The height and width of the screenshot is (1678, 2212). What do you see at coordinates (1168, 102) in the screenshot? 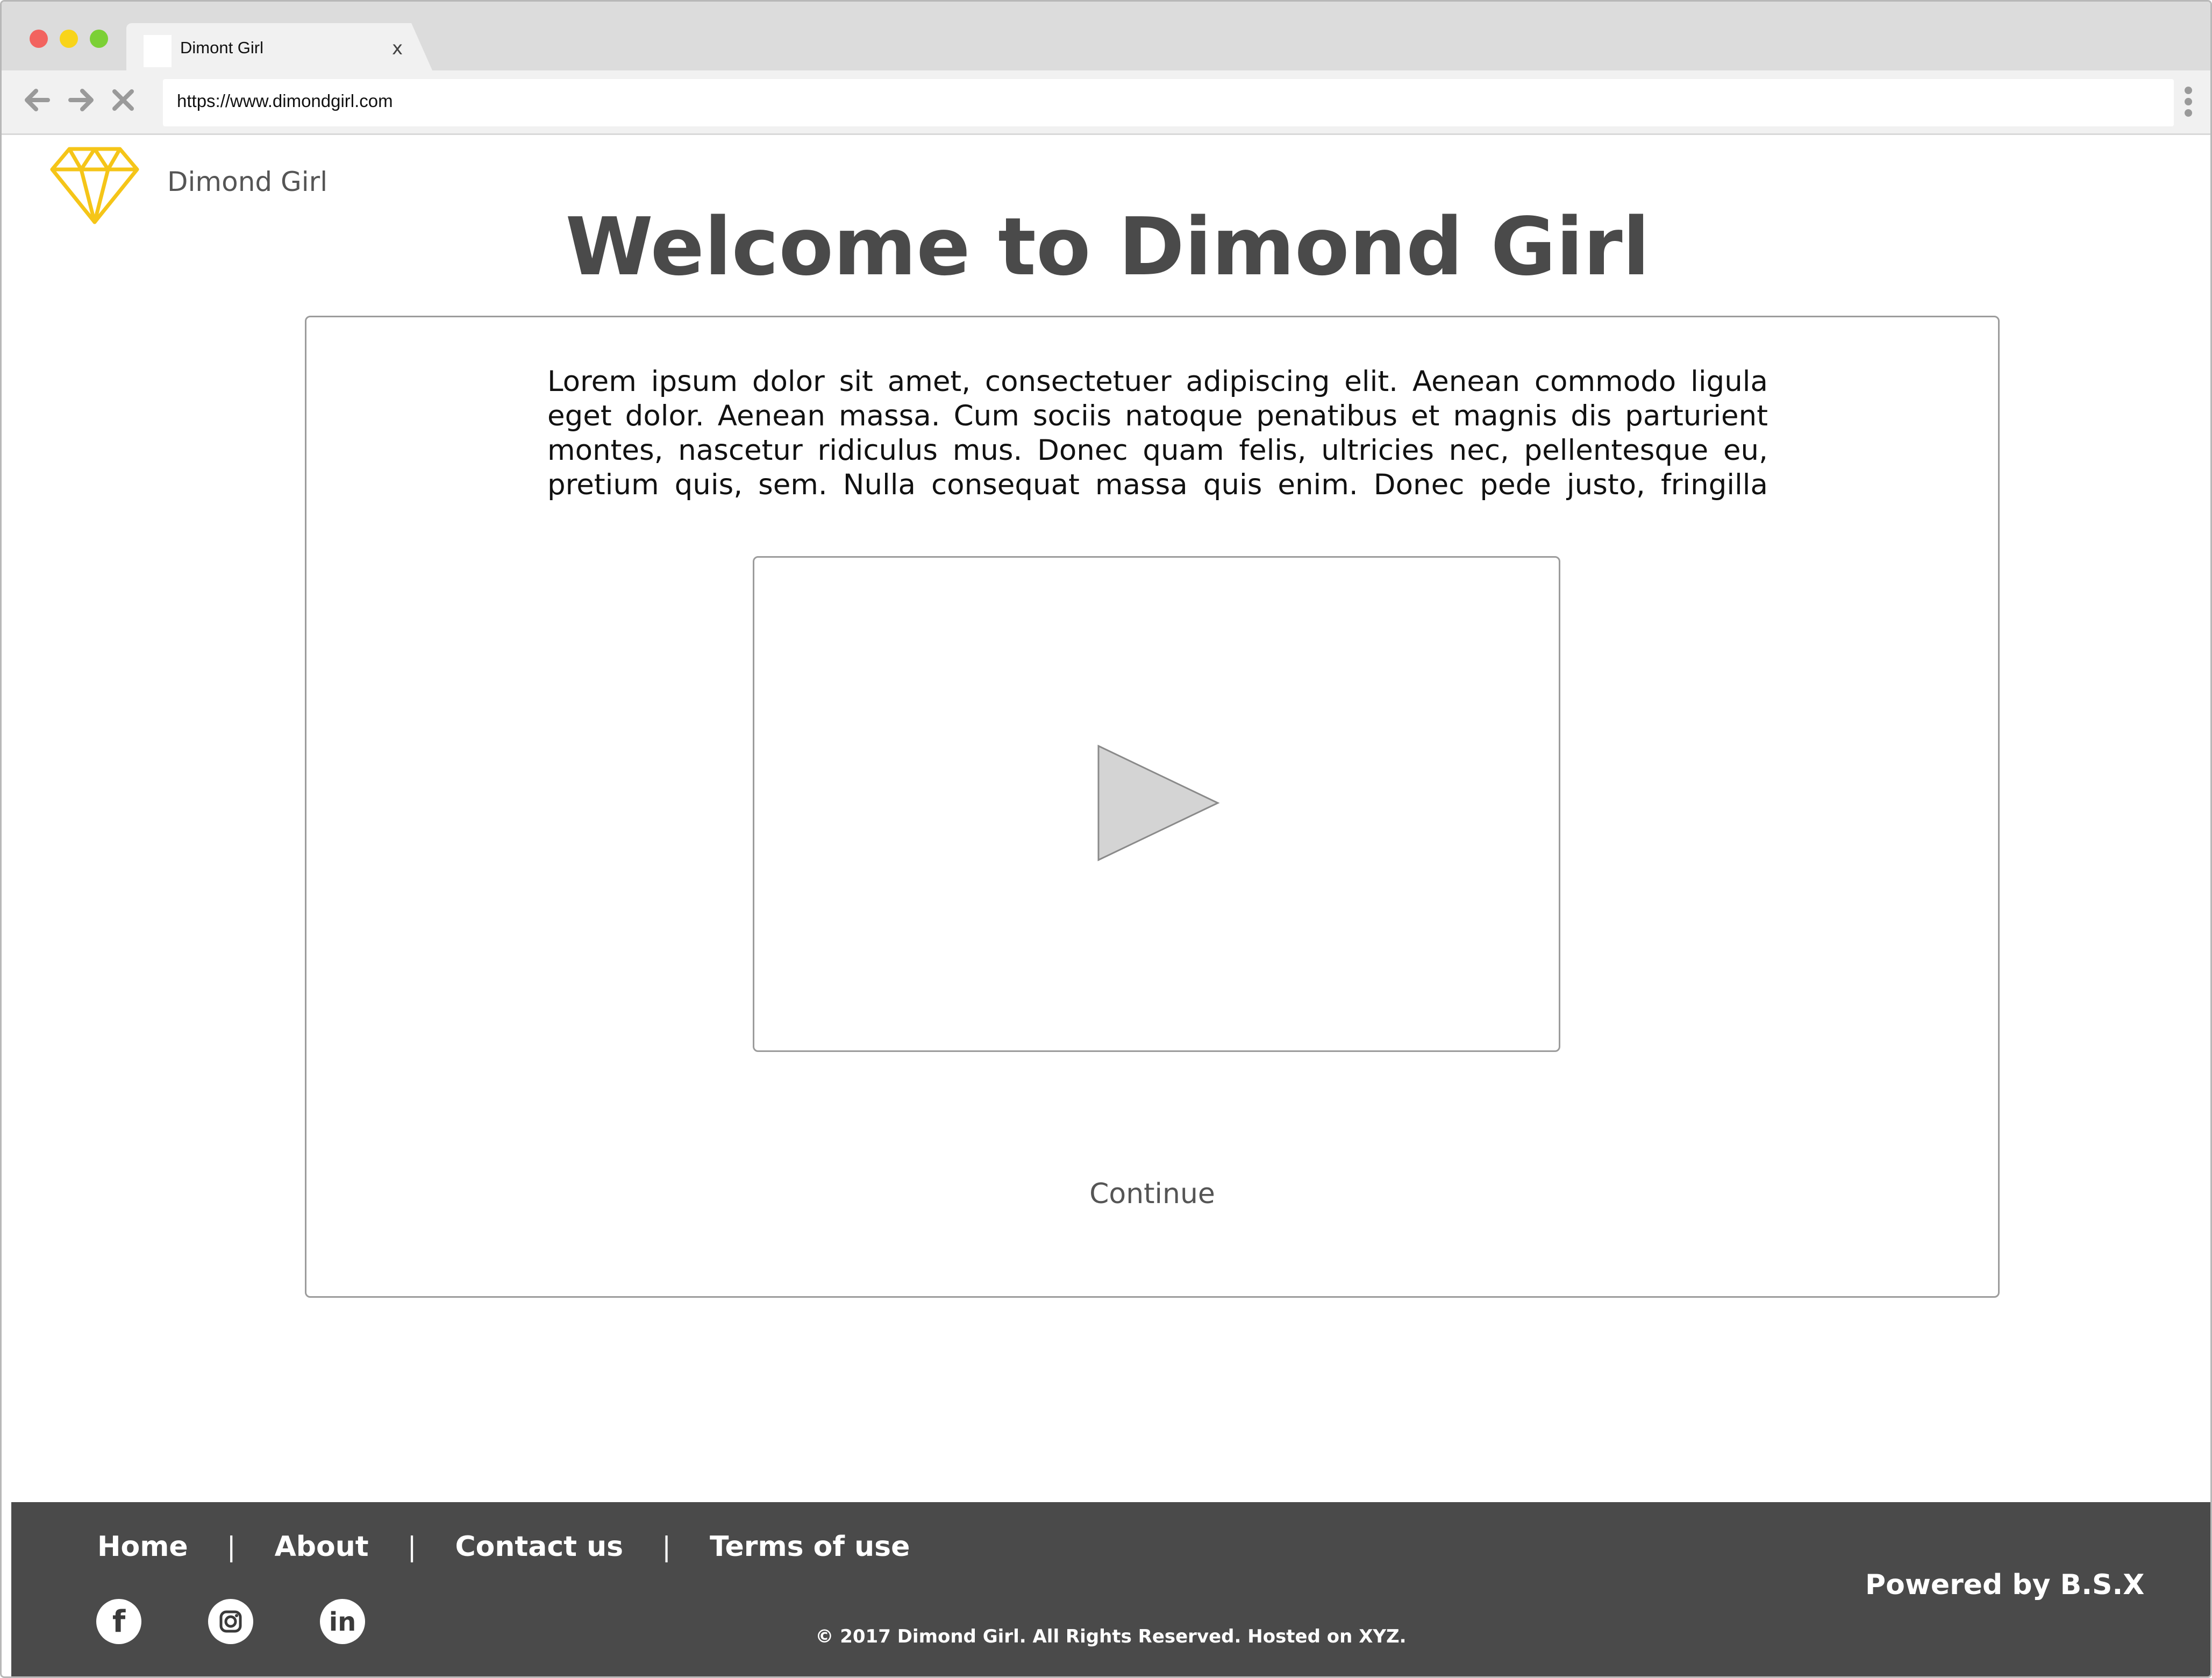
I see `address-bar: https://www.dimondgirl.com` at bounding box center [1168, 102].